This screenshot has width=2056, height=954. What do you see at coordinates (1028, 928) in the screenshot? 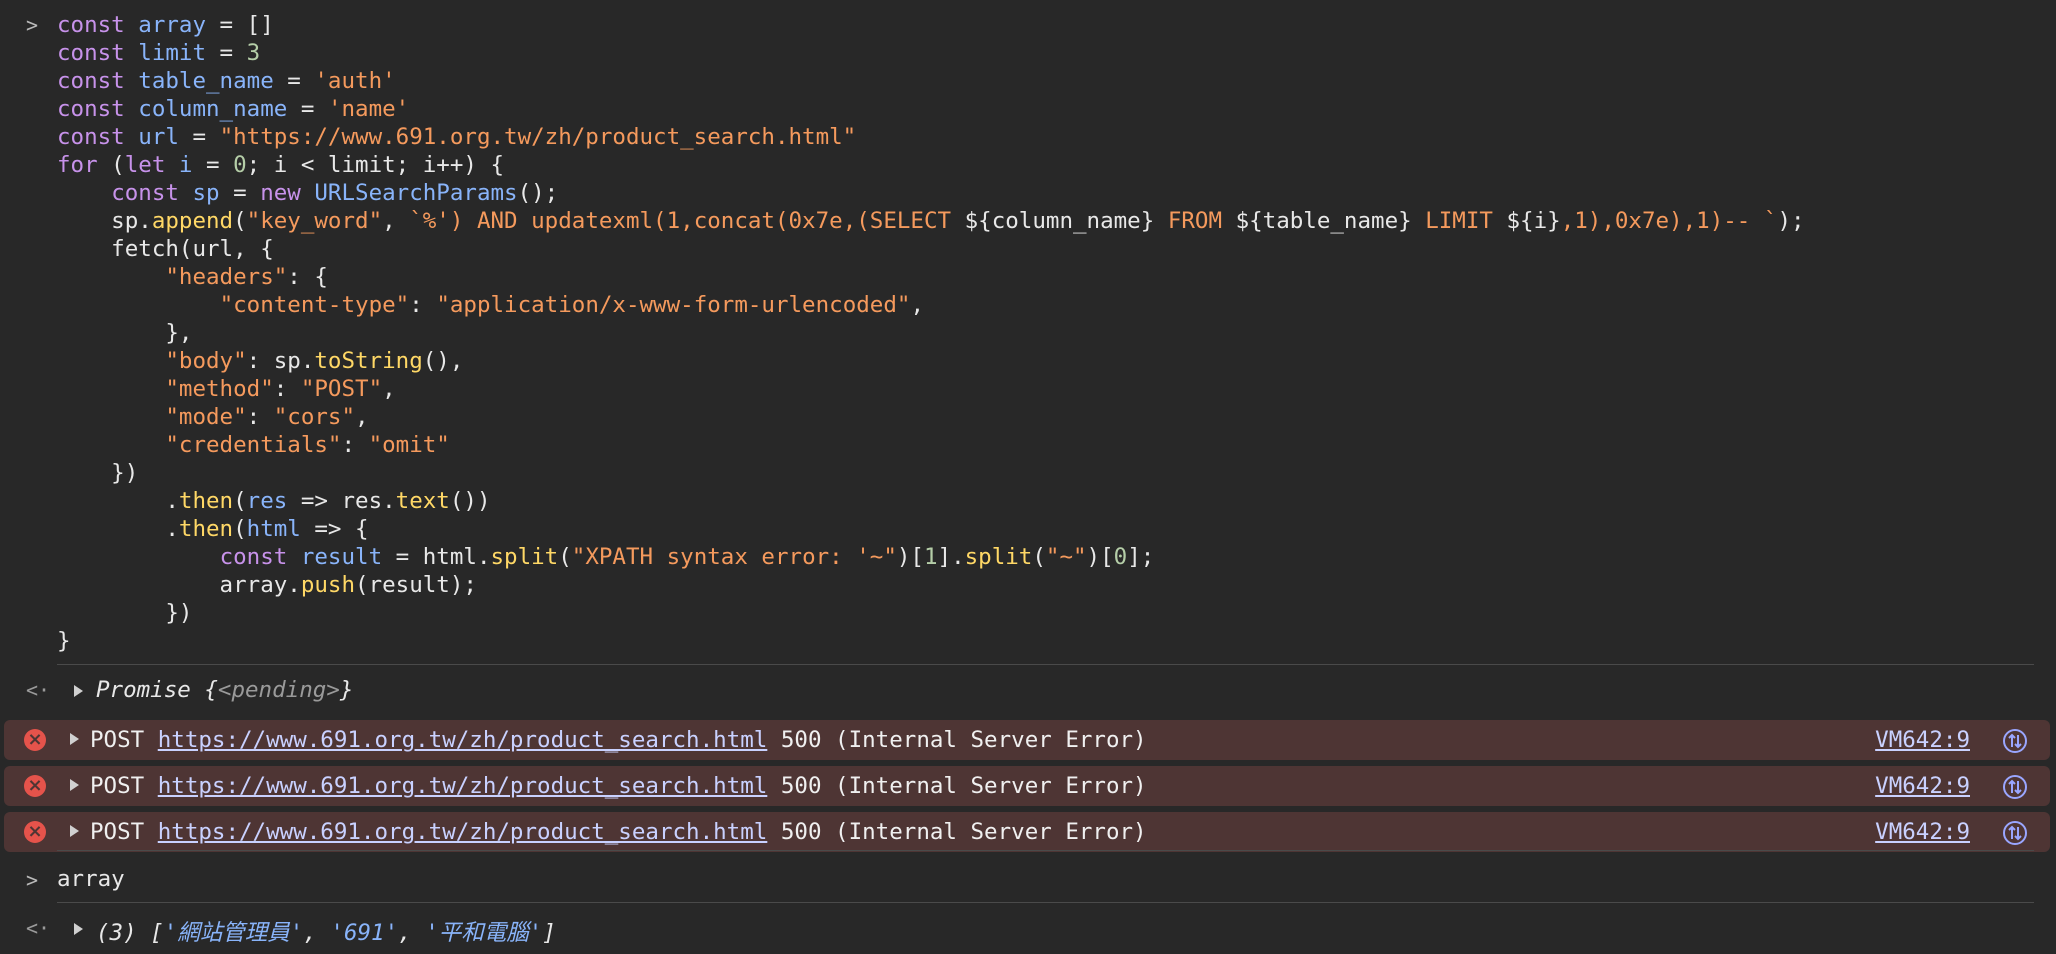
I see `array-result-row: <· (3) ['網站管理員', '691', '平和電腦']` at bounding box center [1028, 928].